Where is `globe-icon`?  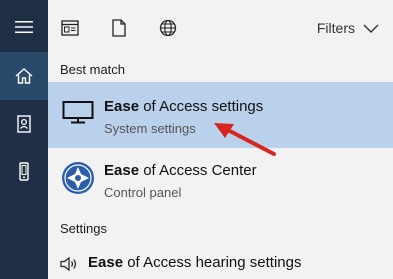 globe-icon is located at coordinates (168, 28).